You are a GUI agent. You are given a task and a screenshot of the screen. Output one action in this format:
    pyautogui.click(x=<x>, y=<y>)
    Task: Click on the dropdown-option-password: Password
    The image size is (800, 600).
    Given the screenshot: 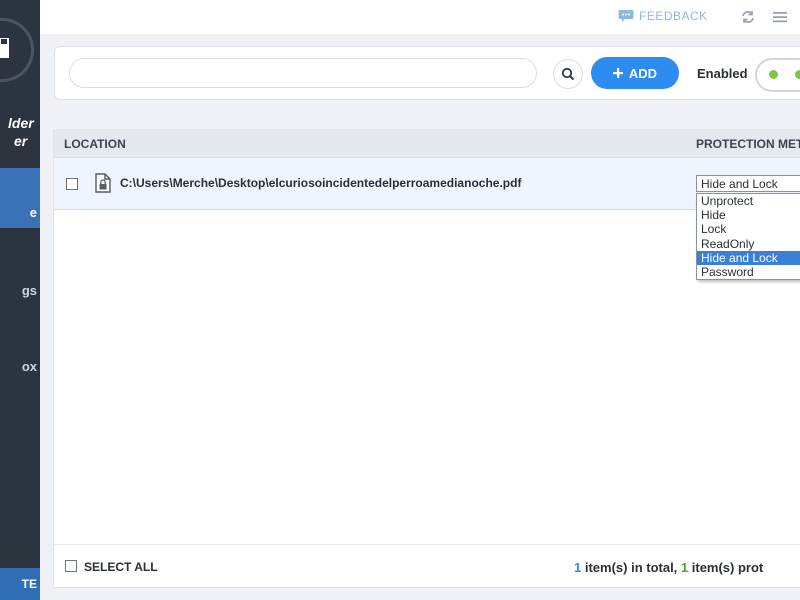 What is the action you would take?
    pyautogui.click(x=748, y=272)
    